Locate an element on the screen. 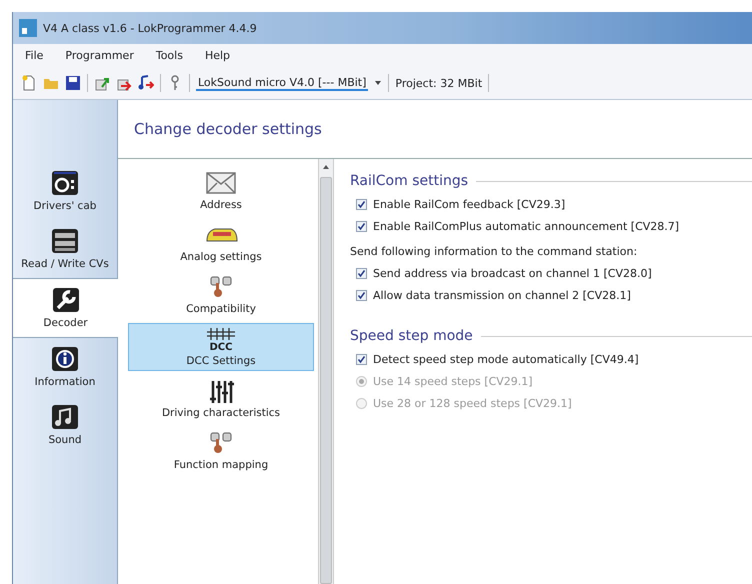 This screenshot has height=584, width=752. category-item: Address is located at coordinates (221, 191).